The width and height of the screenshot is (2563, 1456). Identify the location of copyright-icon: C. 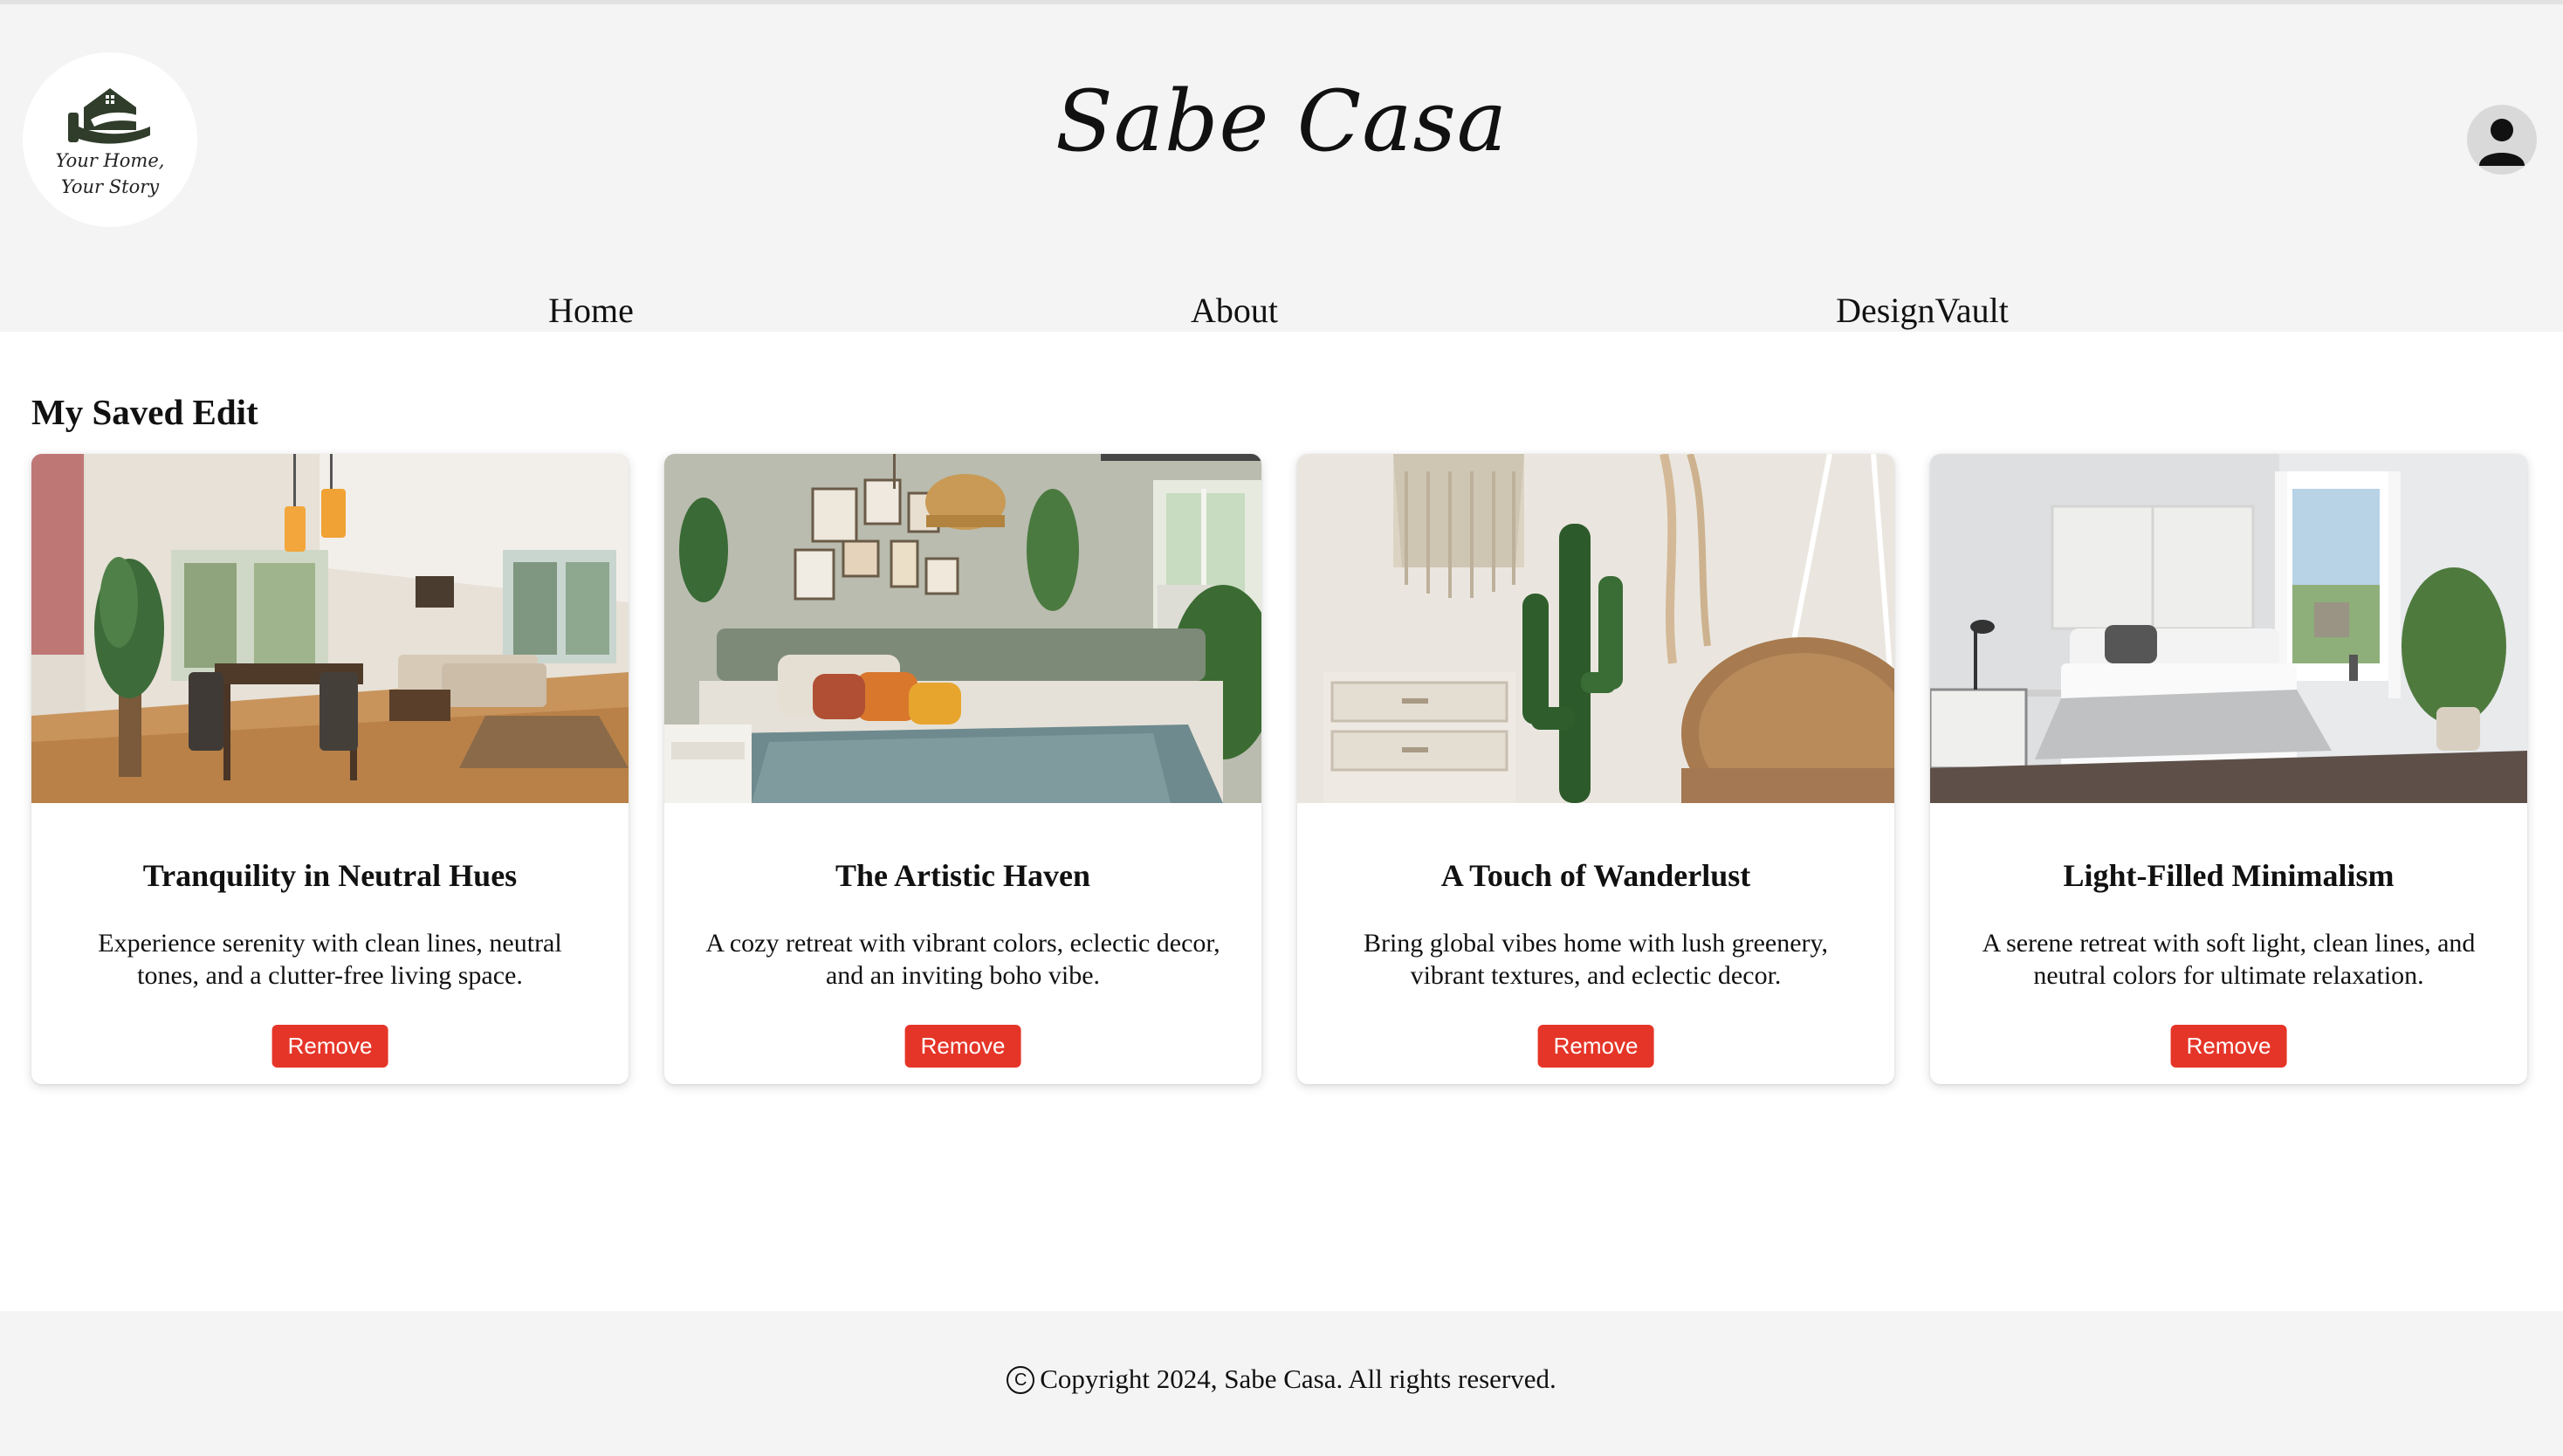
(1021, 1380).